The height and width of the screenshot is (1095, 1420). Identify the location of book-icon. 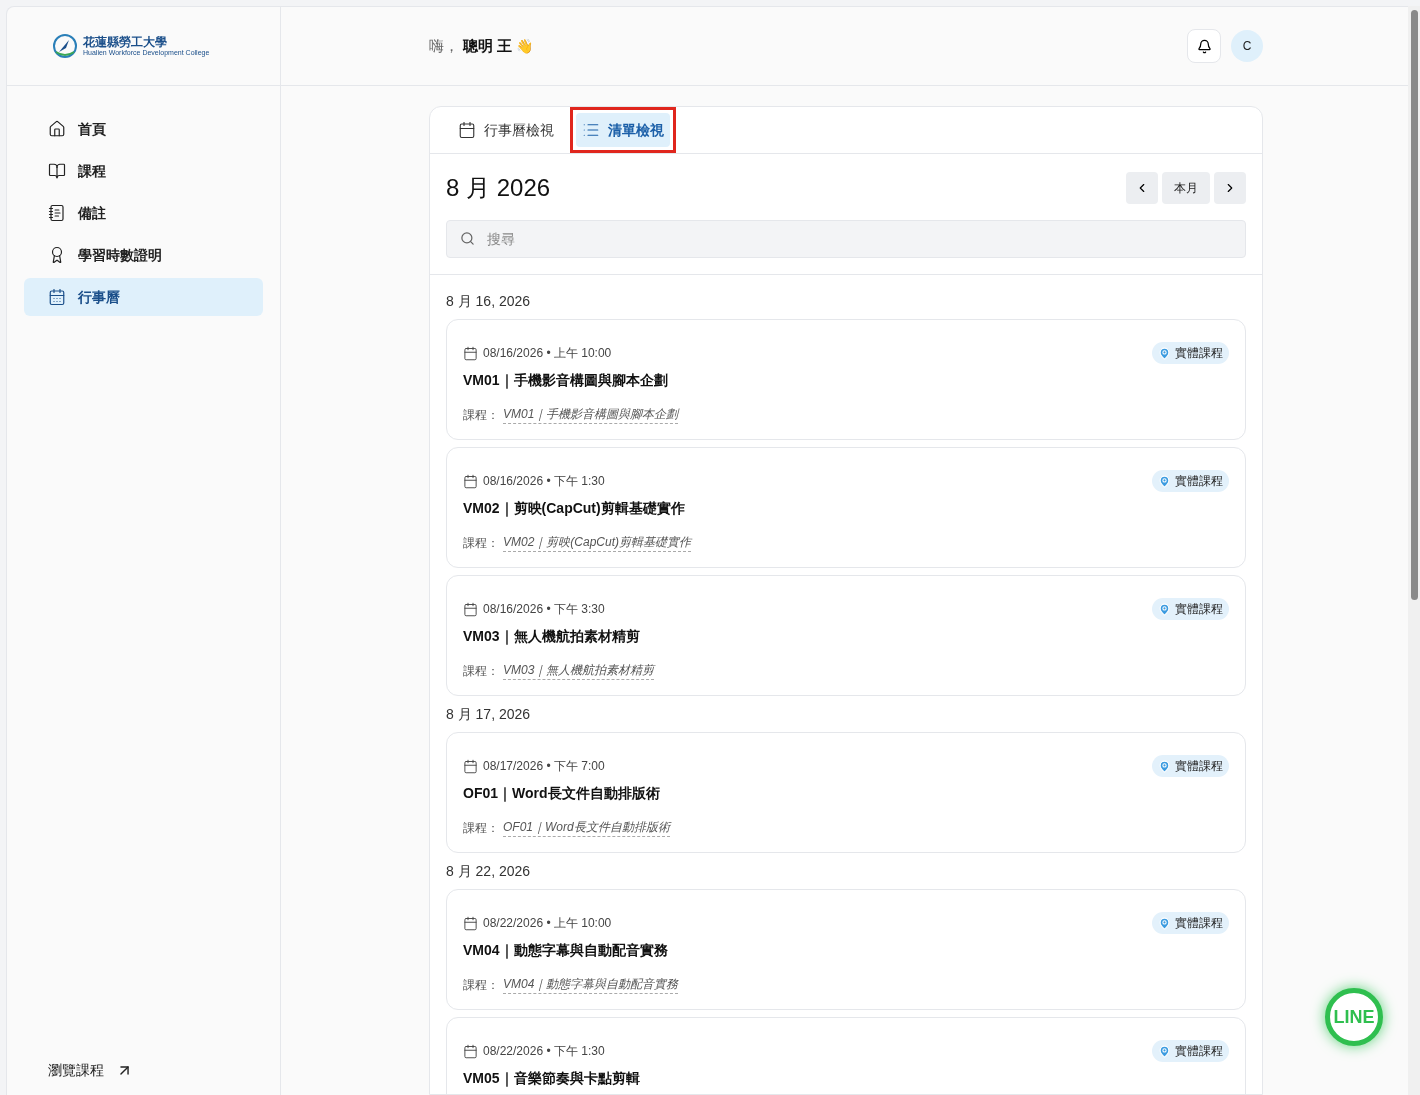
(57, 171).